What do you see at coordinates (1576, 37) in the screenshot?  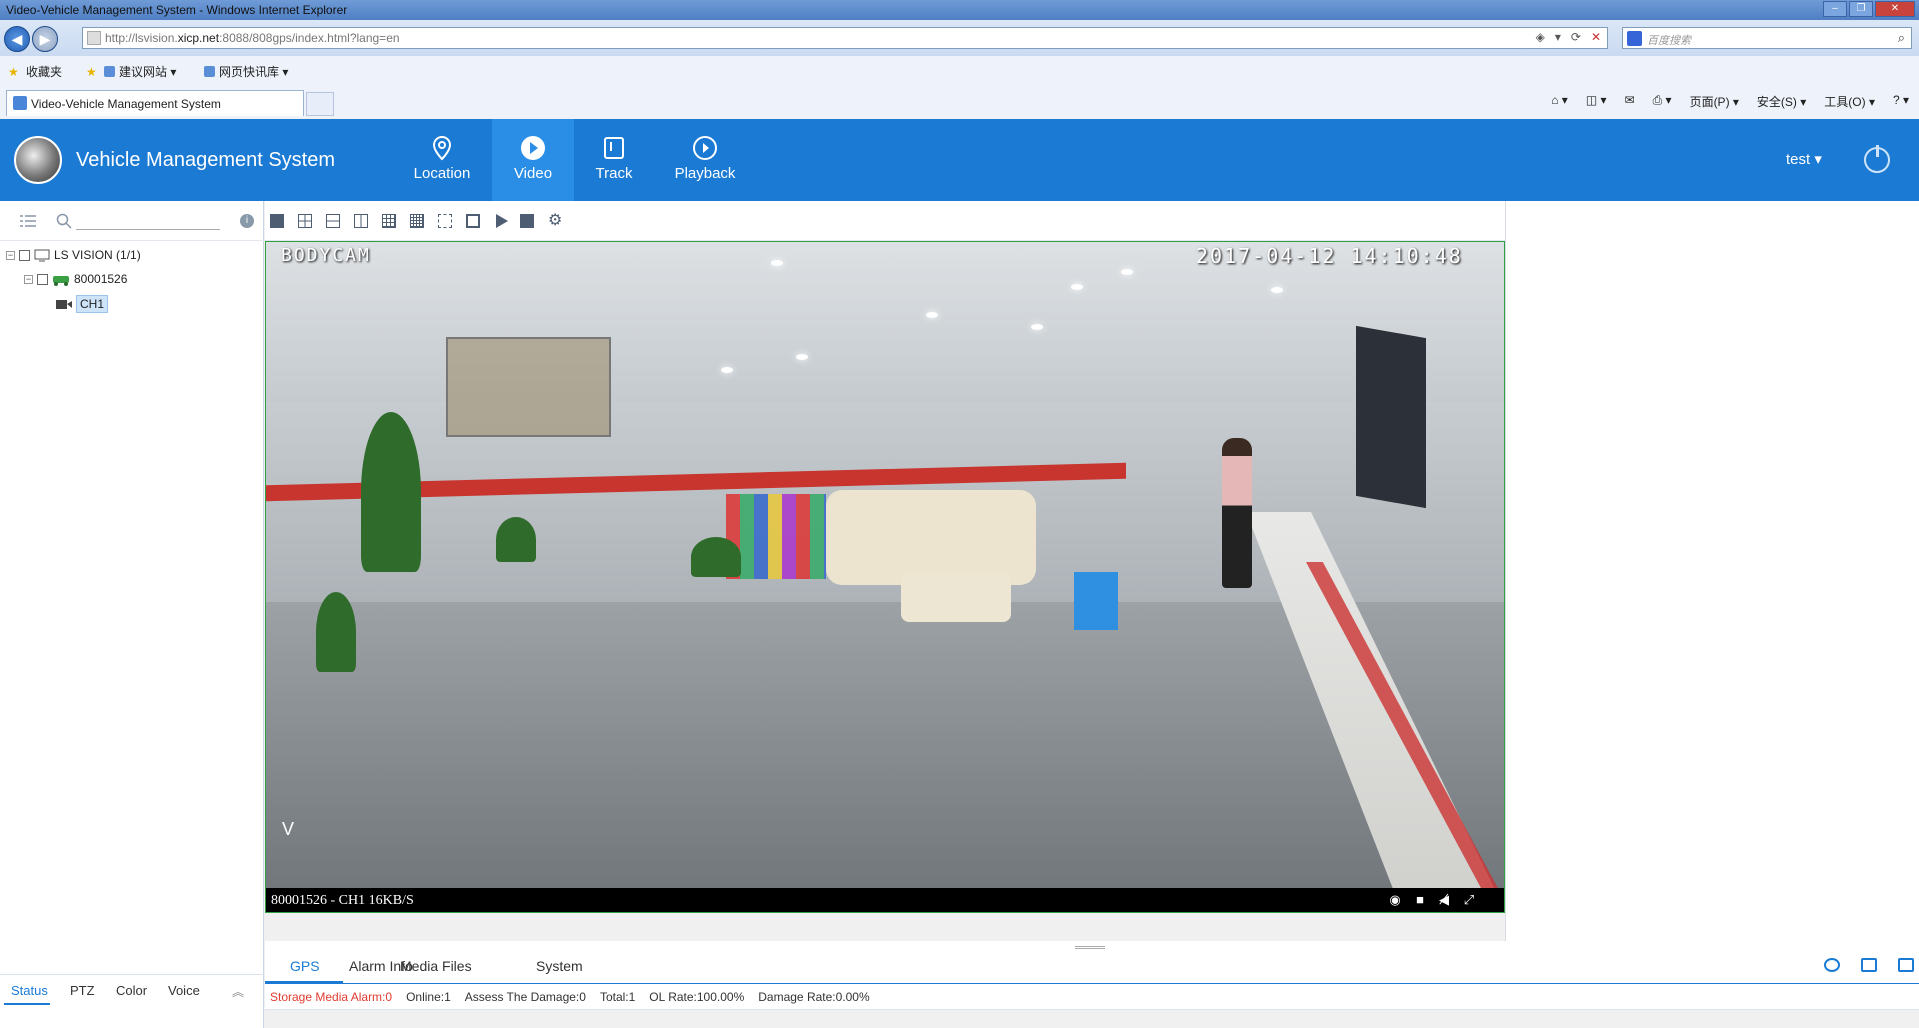 I see `refresh-icon: ⟳` at bounding box center [1576, 37].